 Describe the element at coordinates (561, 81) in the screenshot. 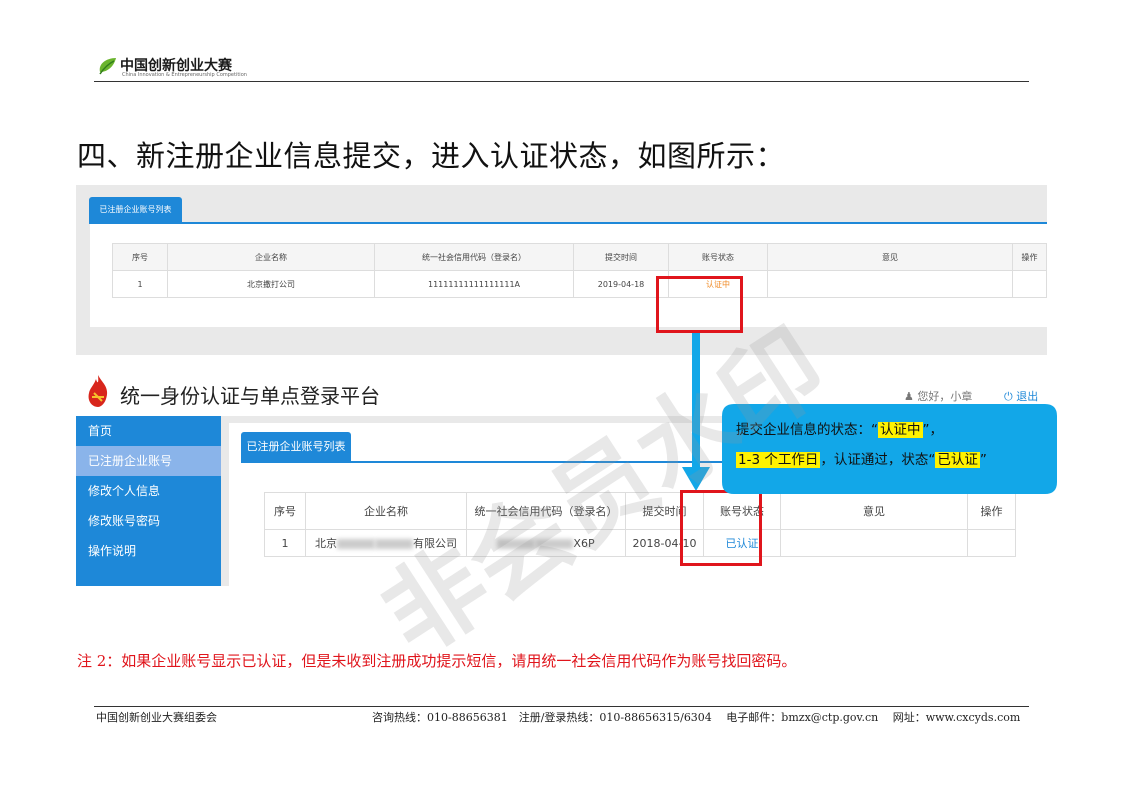

I see `header-divider` at that location.